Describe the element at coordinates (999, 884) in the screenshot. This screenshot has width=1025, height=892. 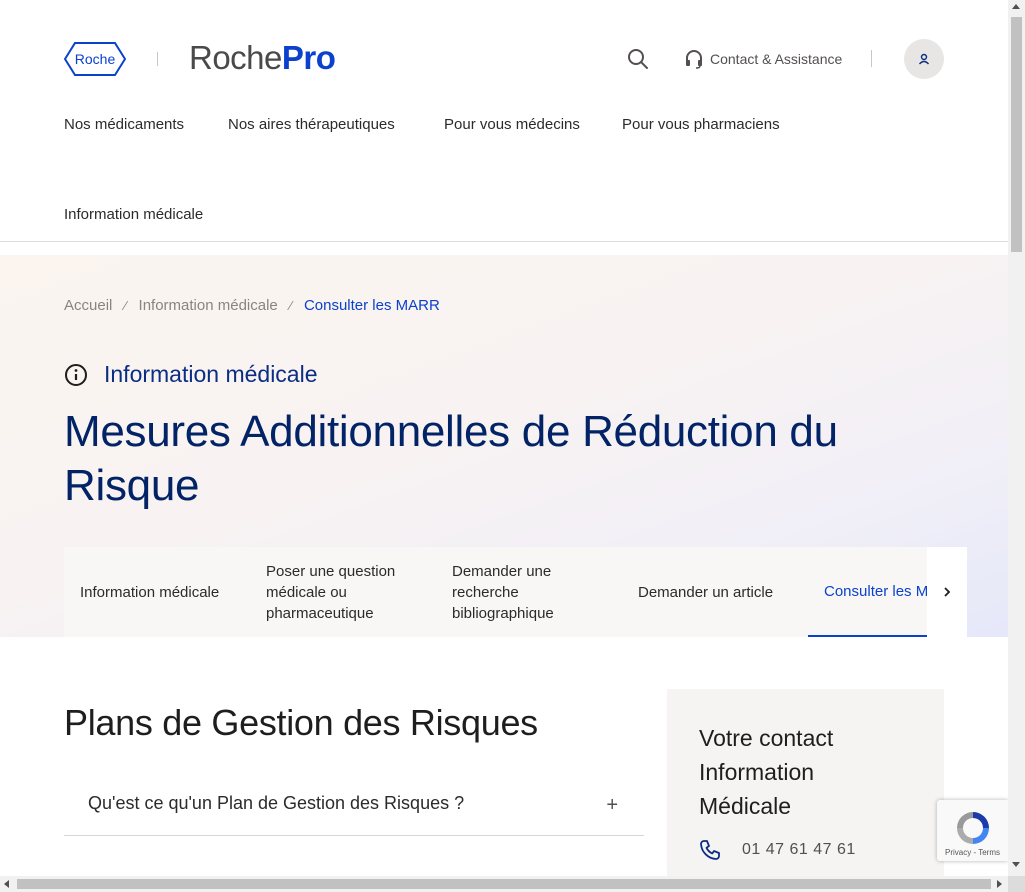
I see `scroll-right-arrow-icon` at that location.